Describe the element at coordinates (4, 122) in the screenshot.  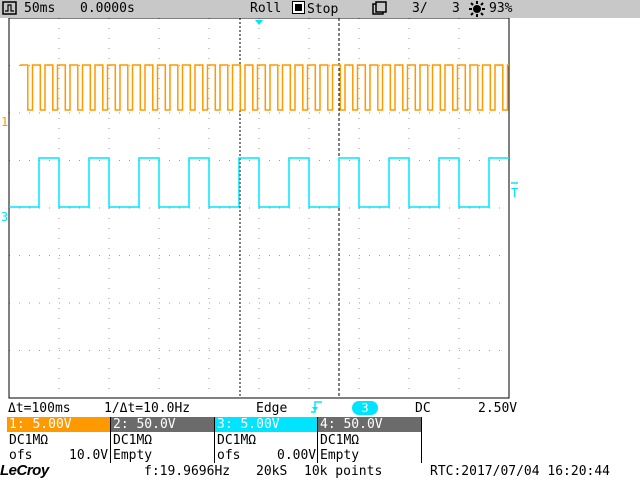
I see `channel-1-marker: 1` at that location.